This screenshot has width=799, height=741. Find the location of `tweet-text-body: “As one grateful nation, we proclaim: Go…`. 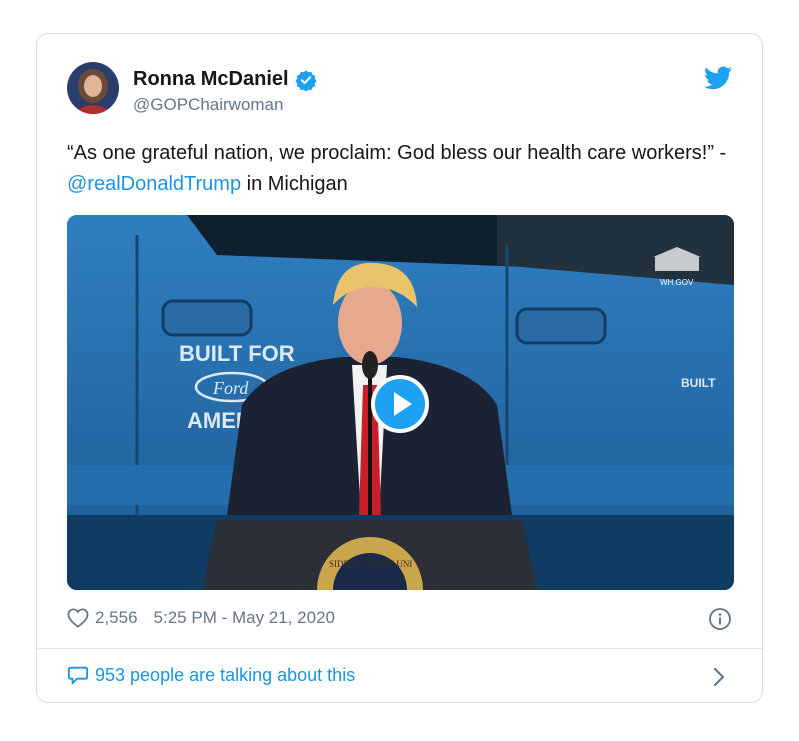

tweet-text-body: “As one grateful nation, we proclaim: Go… is located at coordinates (397, 153).